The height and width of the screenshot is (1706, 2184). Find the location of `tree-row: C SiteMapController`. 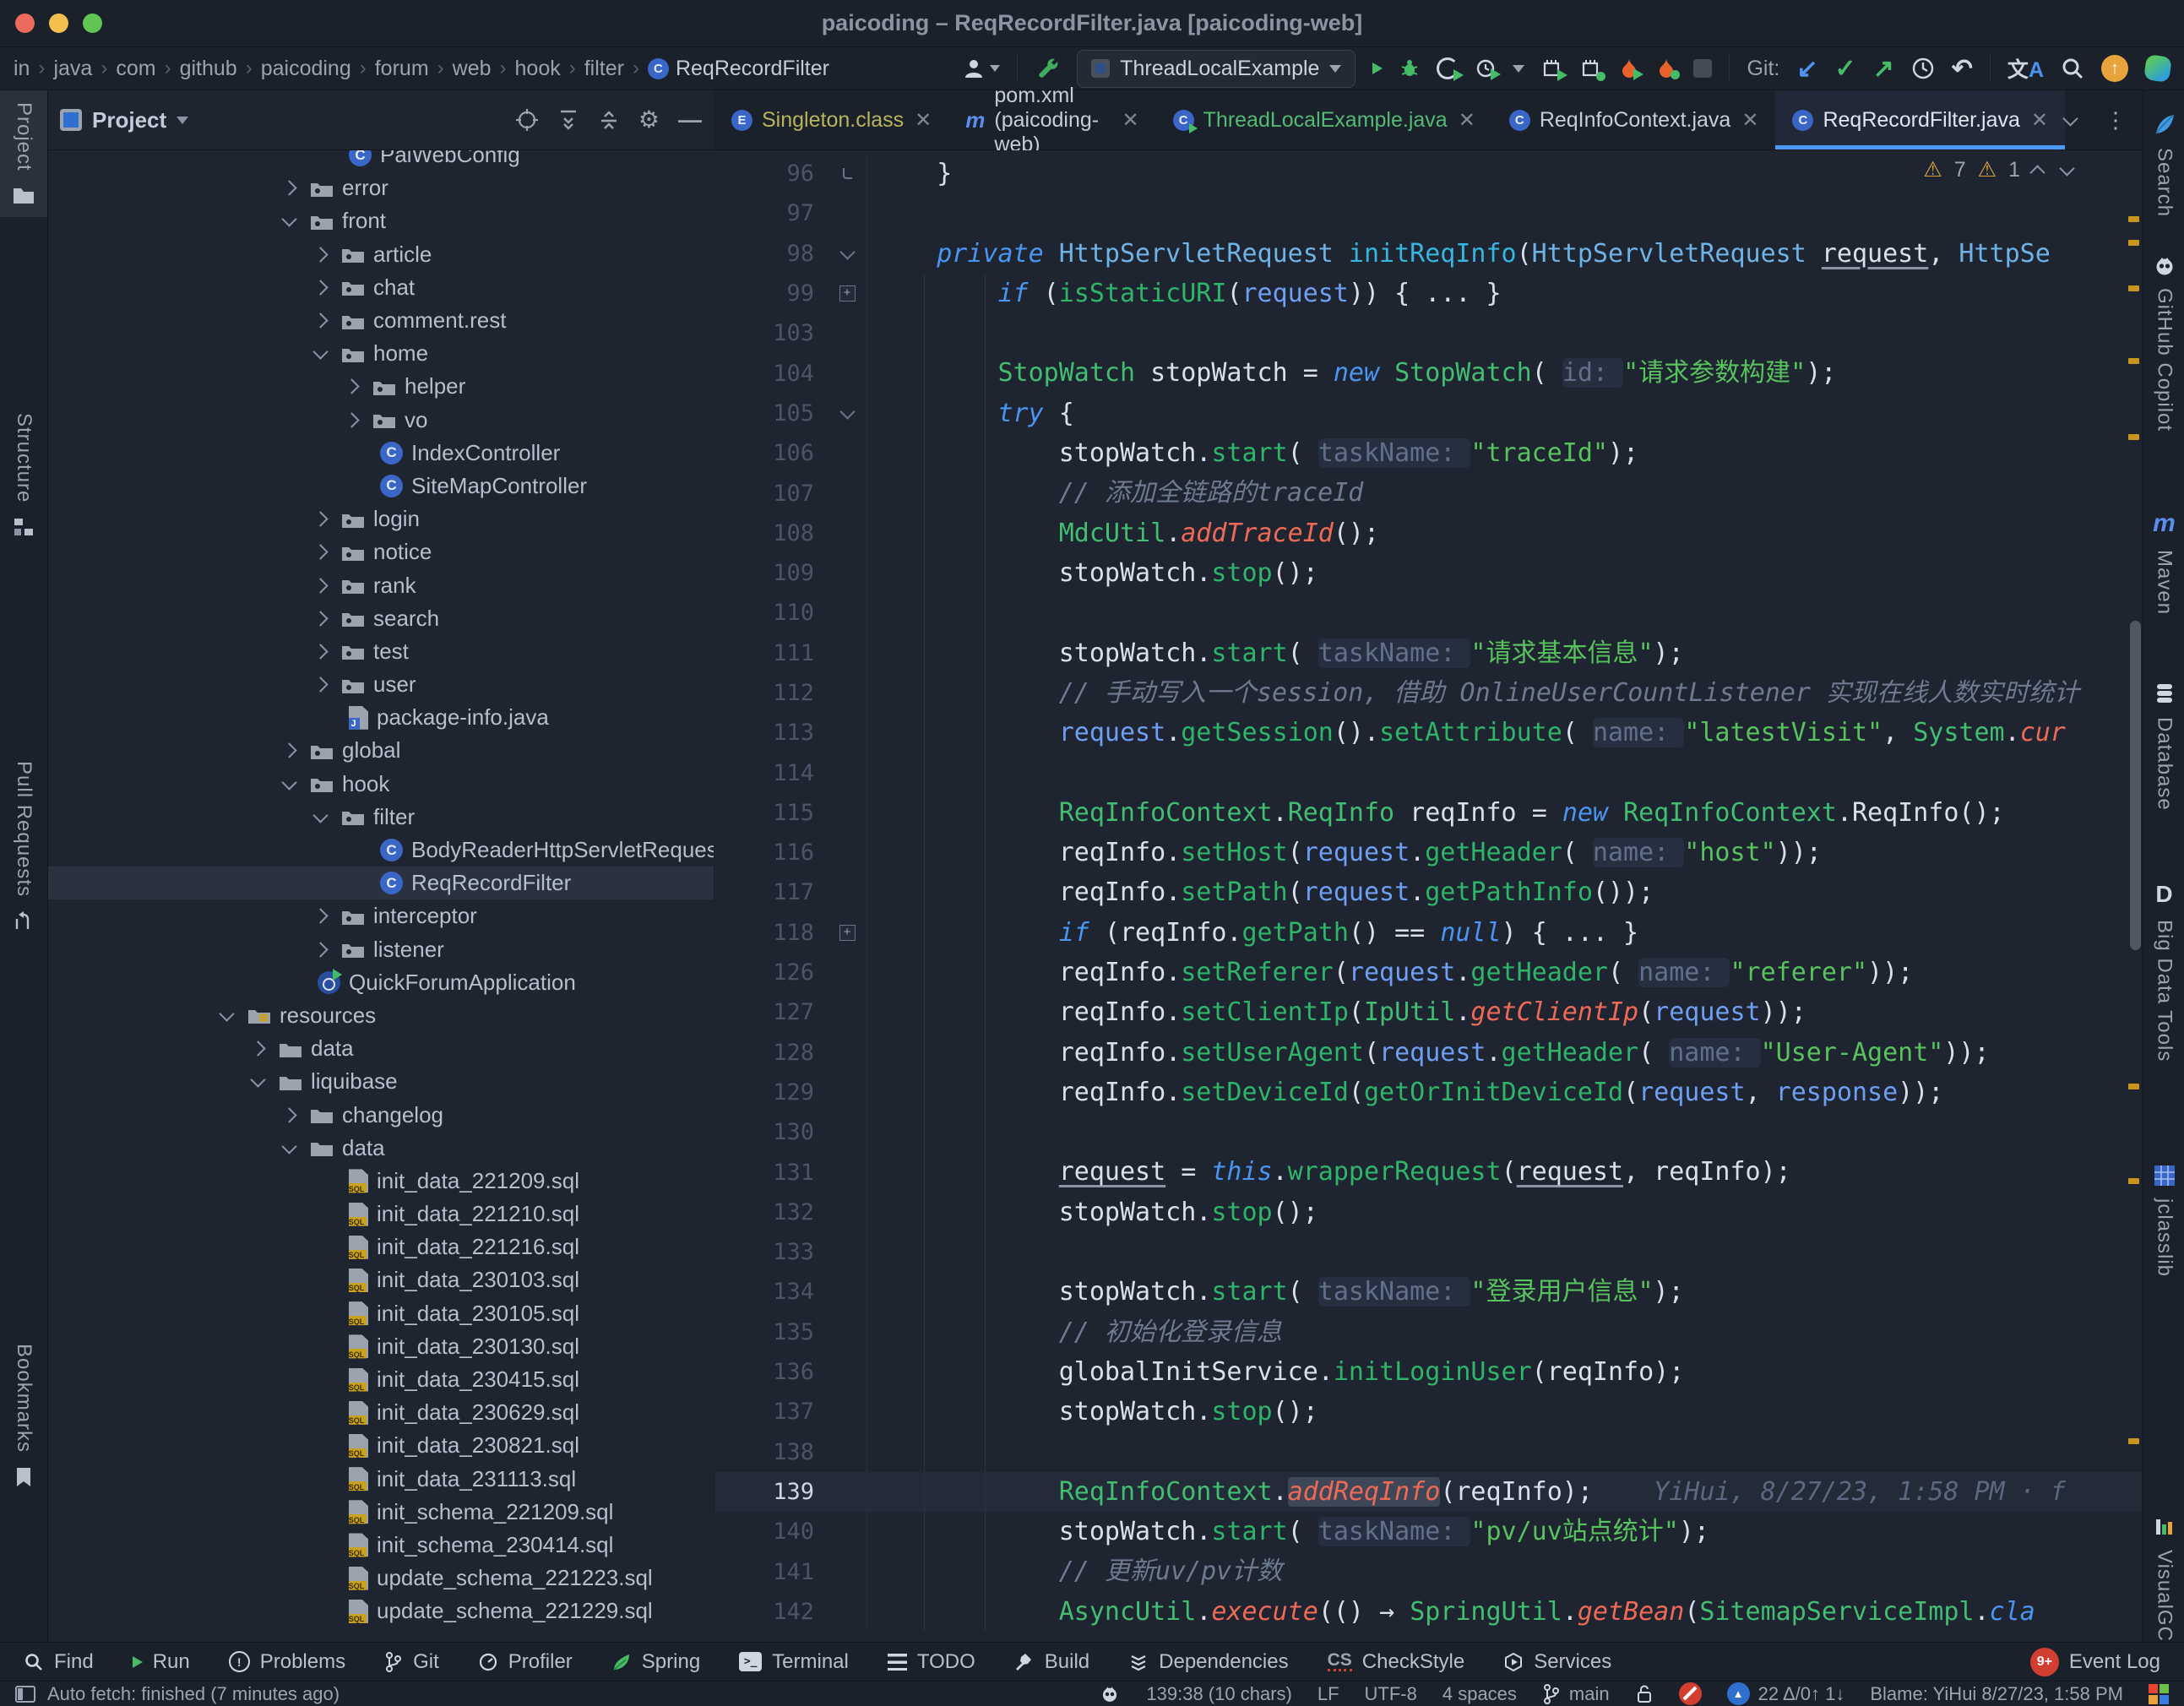

tree-row: C SiteMapController is located at coordinates (381, 486).